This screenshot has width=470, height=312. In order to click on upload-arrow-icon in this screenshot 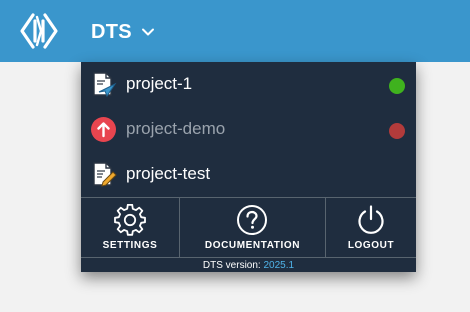, I will do `click(103, 129)`.